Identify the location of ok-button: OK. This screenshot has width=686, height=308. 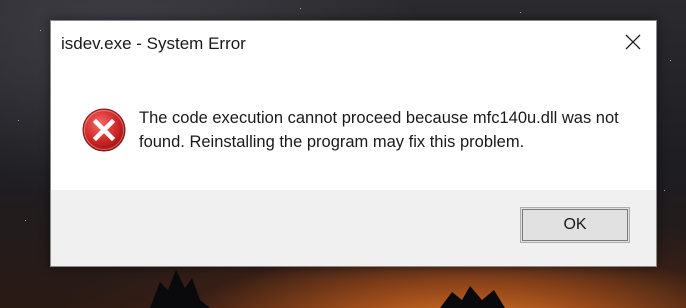
(575, 225).